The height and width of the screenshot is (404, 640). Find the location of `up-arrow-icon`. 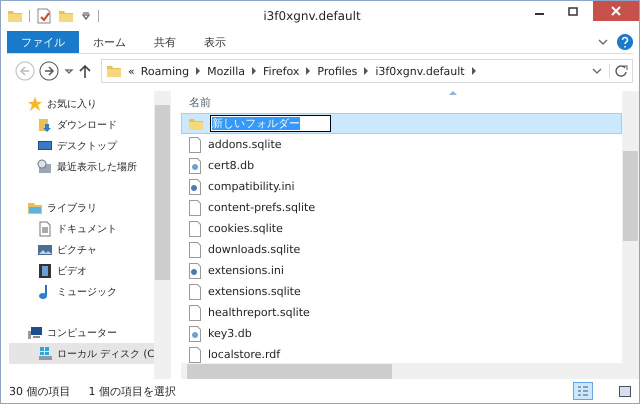

up-arrow-icon is located at coordinates (85, 71).